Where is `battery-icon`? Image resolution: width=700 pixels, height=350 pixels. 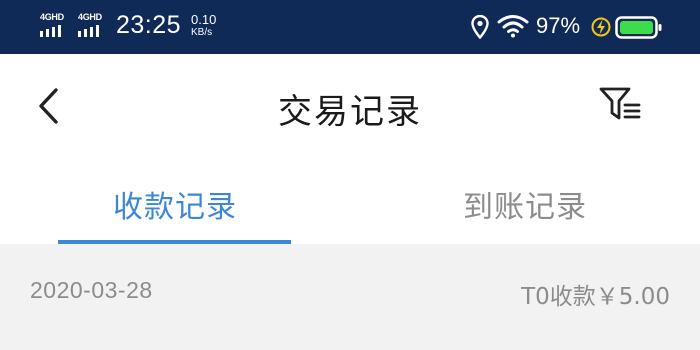 battery-icon is located at coordinates (638, 27).